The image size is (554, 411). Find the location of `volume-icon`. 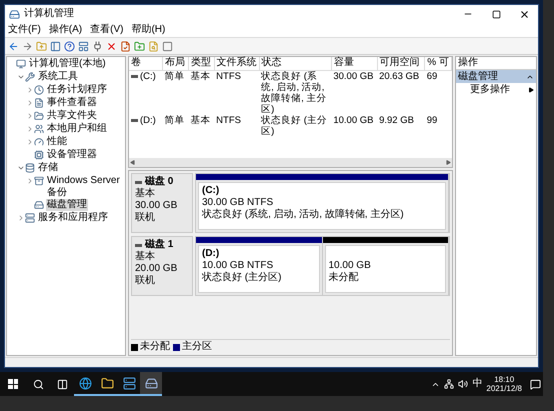

volume-icon is located at coordinates (463, 384).